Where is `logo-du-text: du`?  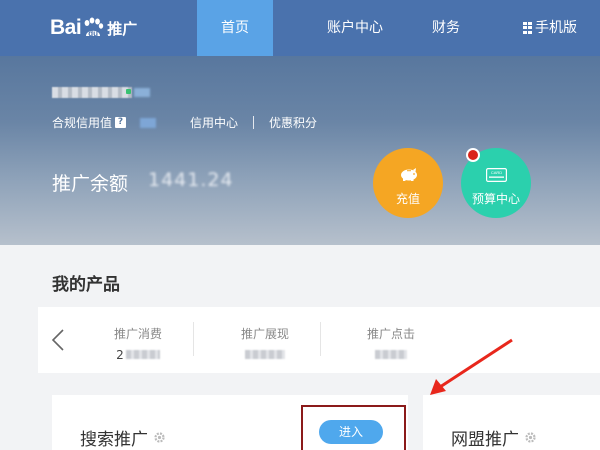
logo-du-text: du is located at coordinates (93, 33).